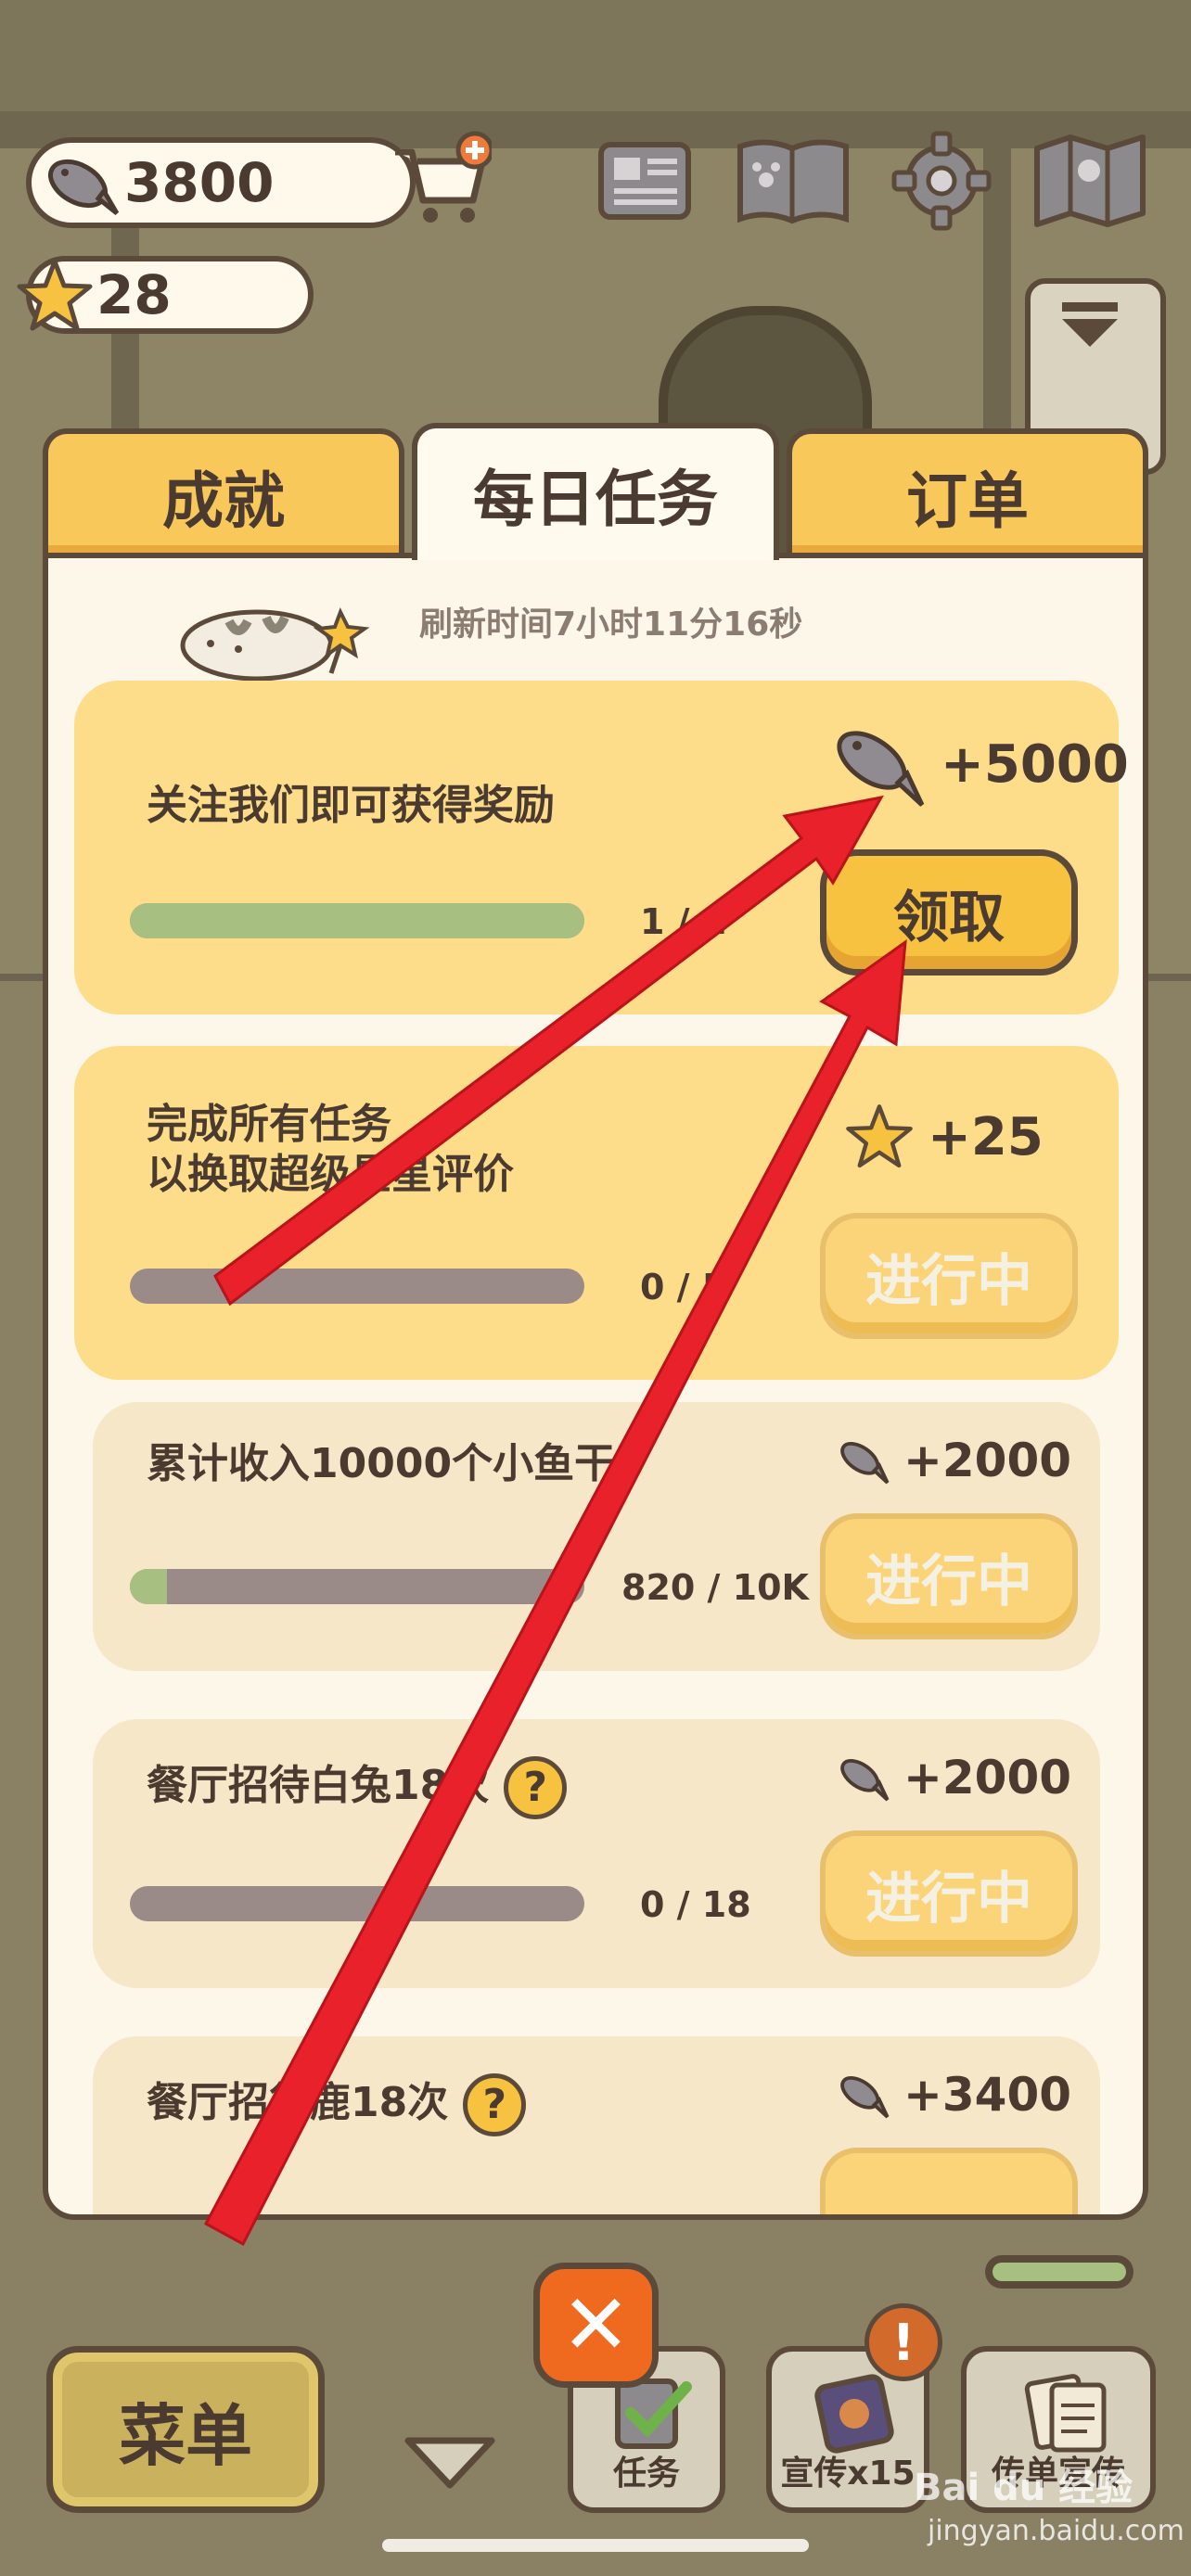 The width and height of the screenshot is (1191, 2576). I want to click on dock-task-label: 任务, so click(646, 2474).